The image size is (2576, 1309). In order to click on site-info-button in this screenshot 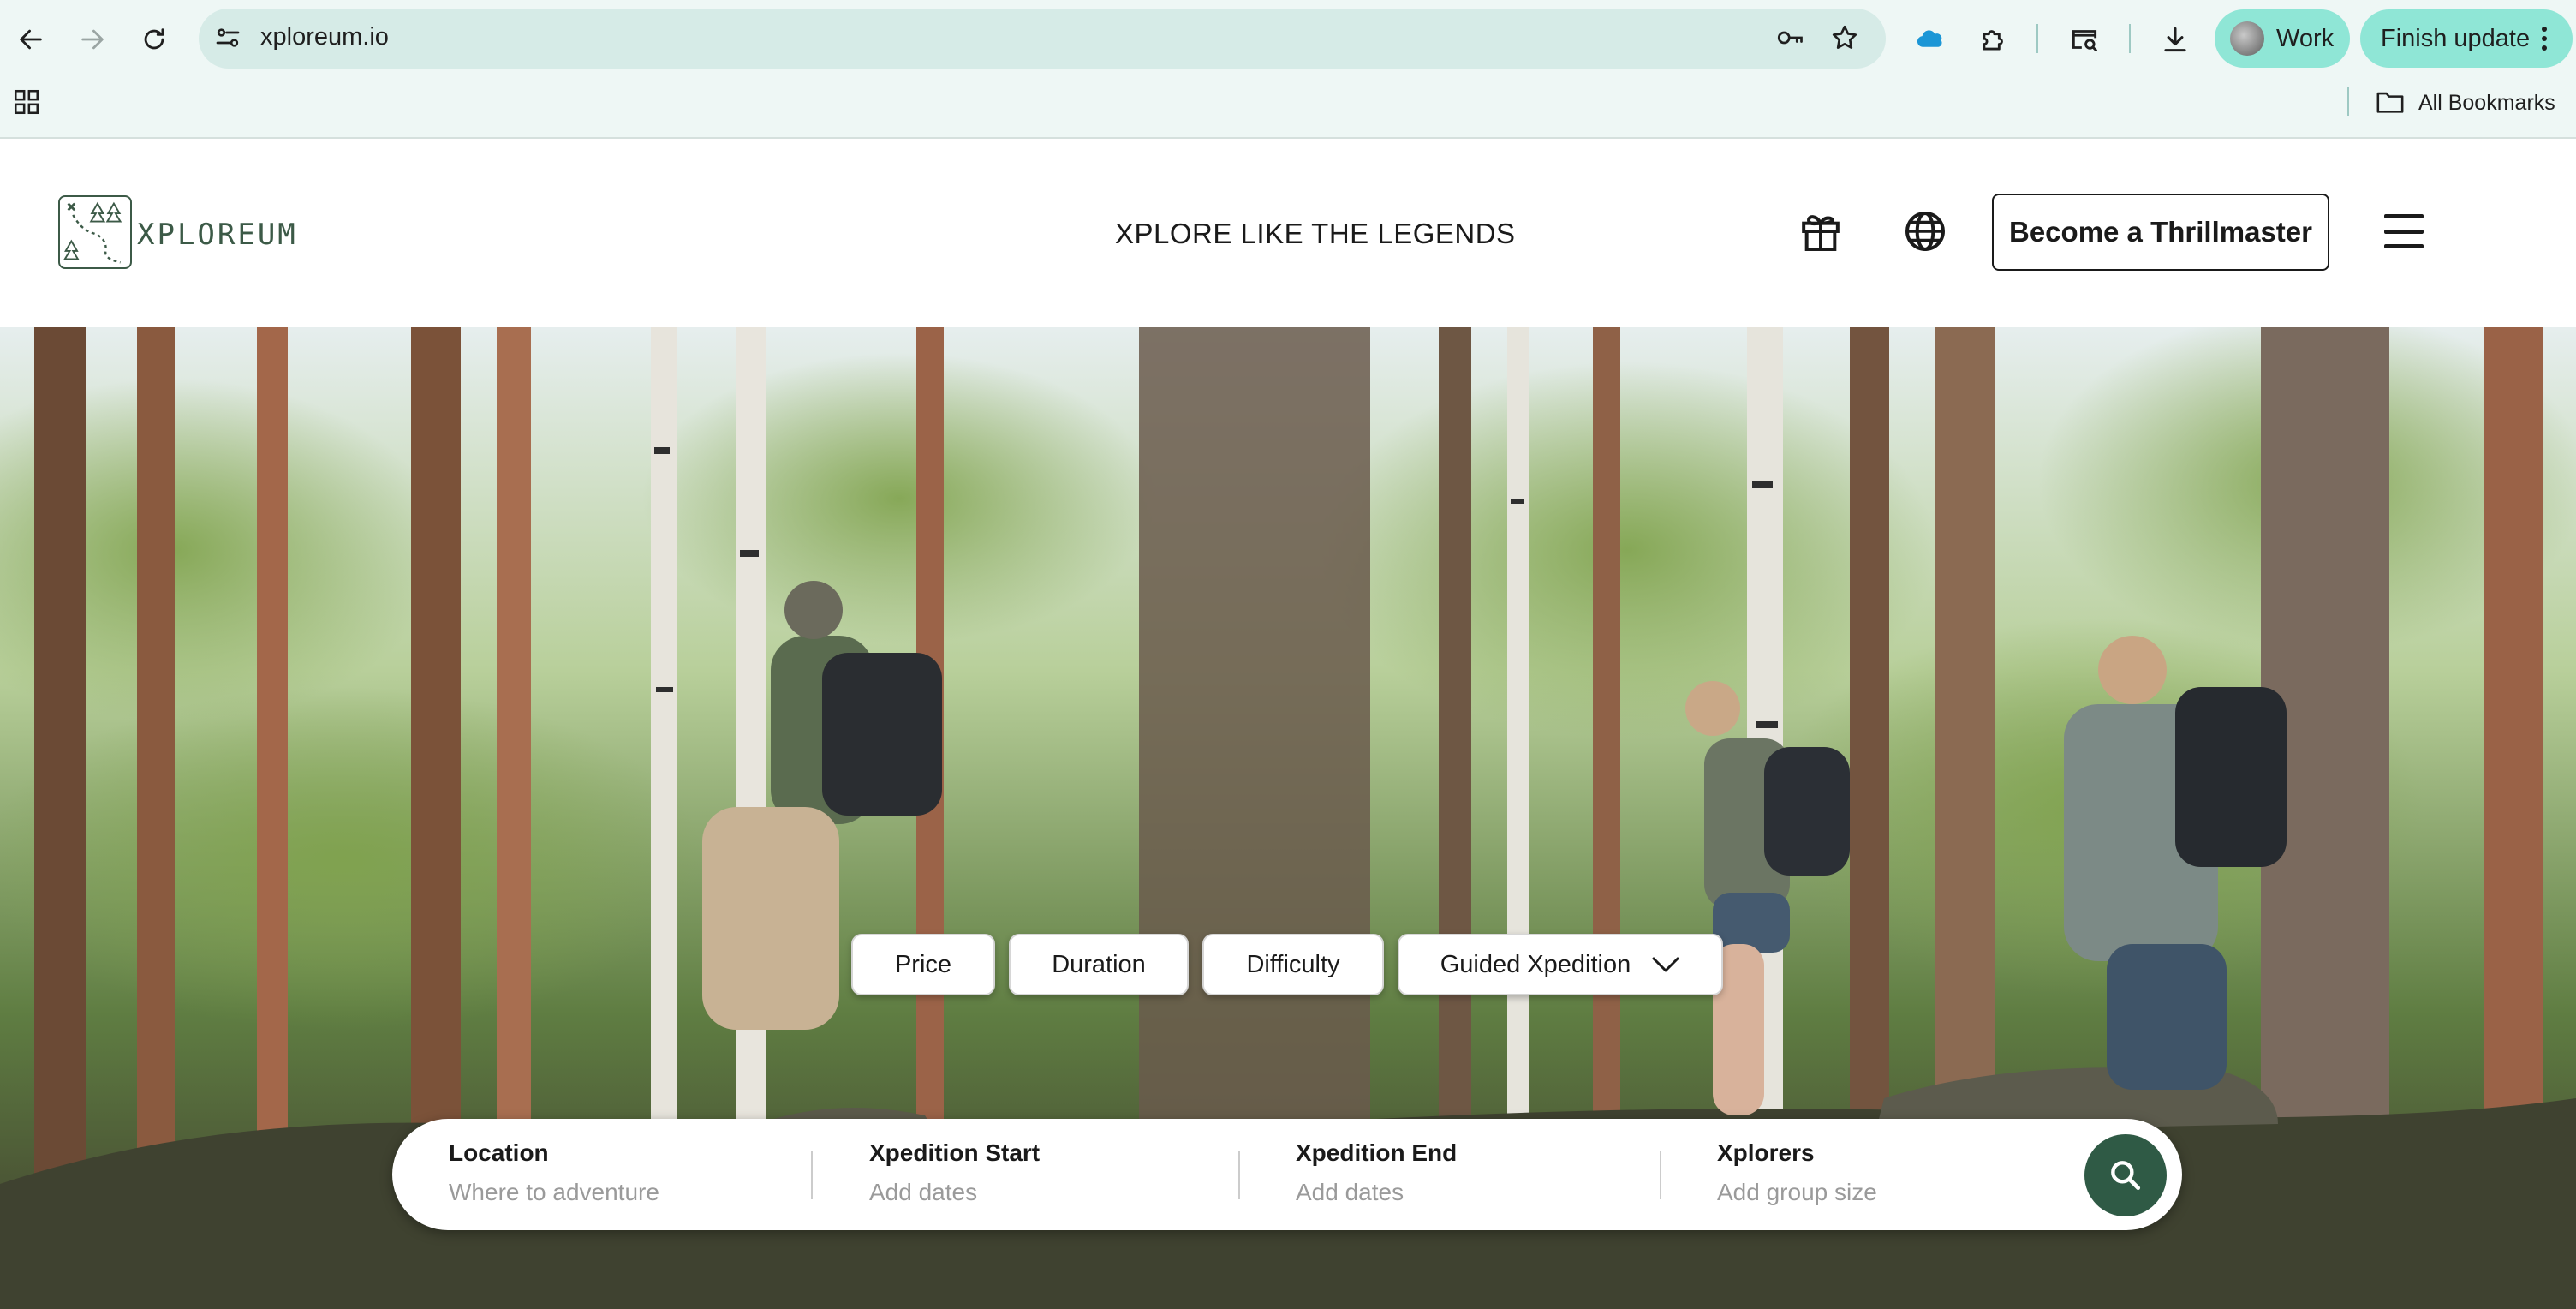, I will do `click(228, 38)`.